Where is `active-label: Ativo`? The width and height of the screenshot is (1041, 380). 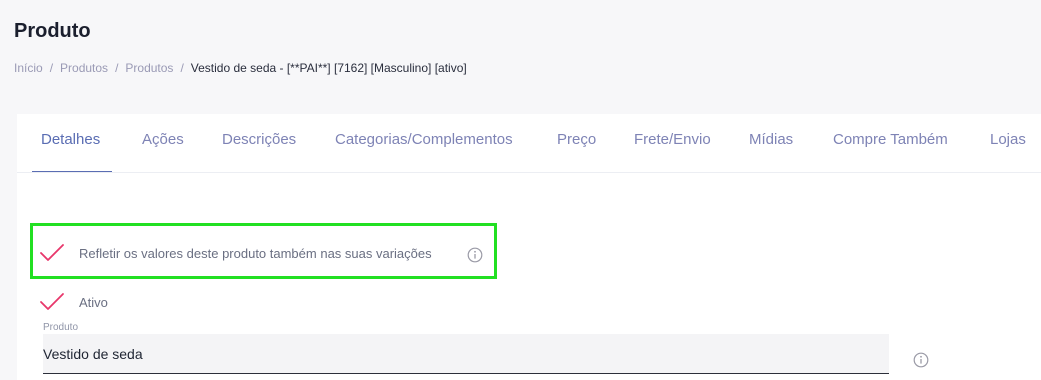
active-label: Ativo is located at coordinates (93, 302).